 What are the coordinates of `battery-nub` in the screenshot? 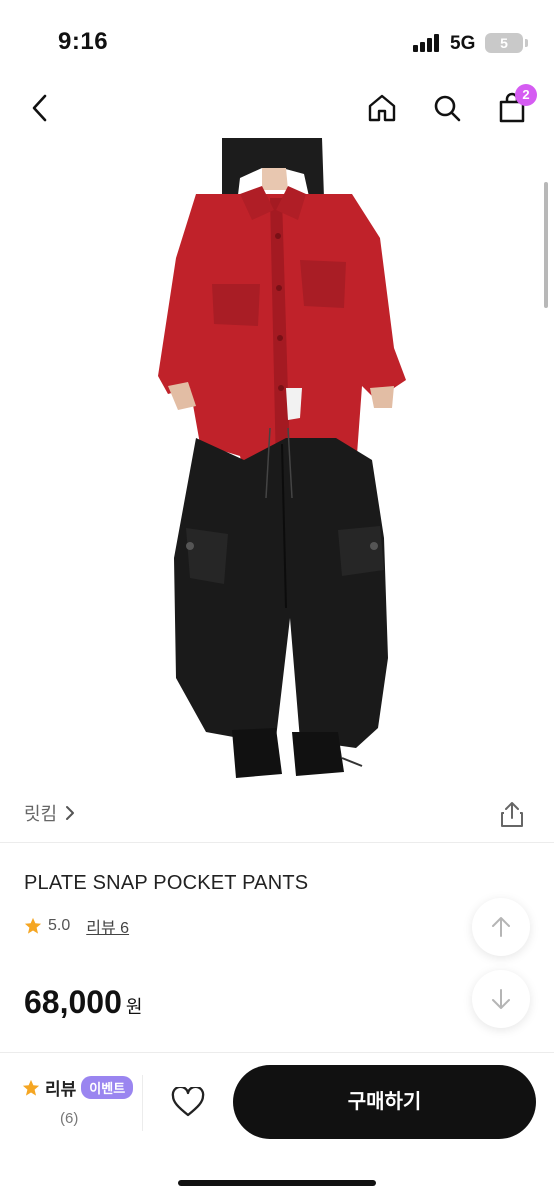 It's located at (526, 43).